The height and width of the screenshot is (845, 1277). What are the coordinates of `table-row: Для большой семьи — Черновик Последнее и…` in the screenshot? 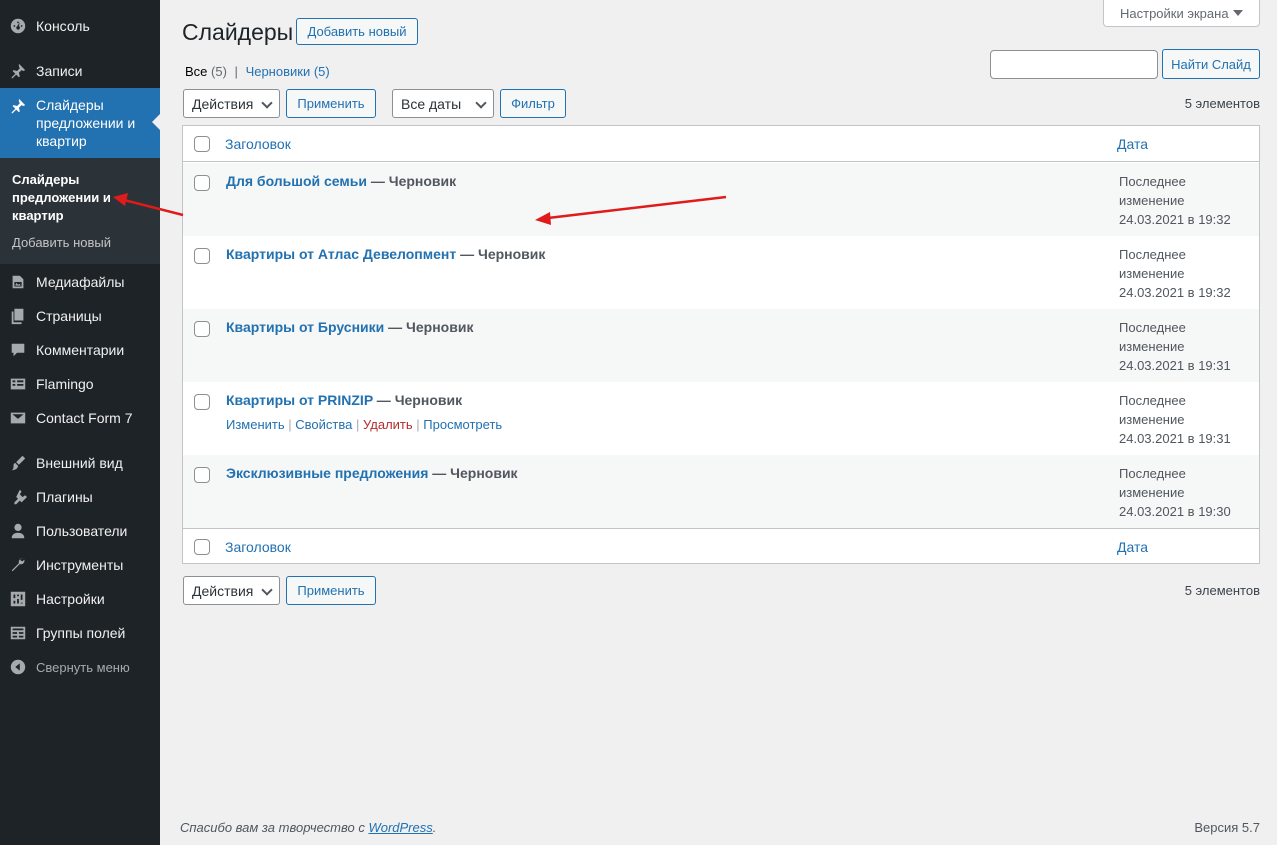 It's located at (721, 199).